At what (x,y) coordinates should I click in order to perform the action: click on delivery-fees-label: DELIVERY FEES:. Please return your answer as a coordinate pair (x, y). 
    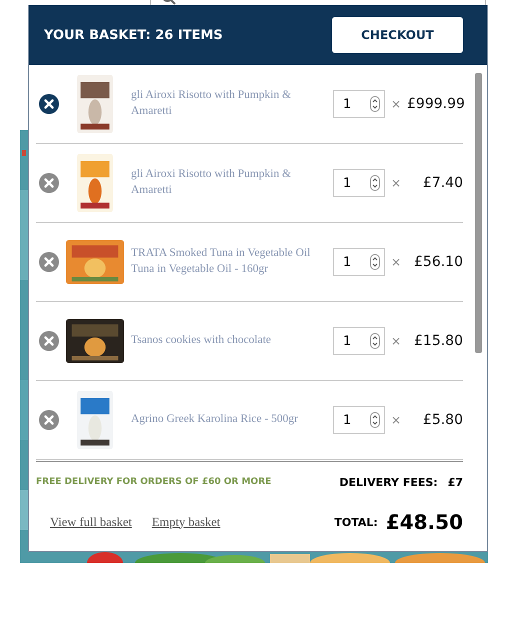
    Looking at the image, I should click on (388, 482).